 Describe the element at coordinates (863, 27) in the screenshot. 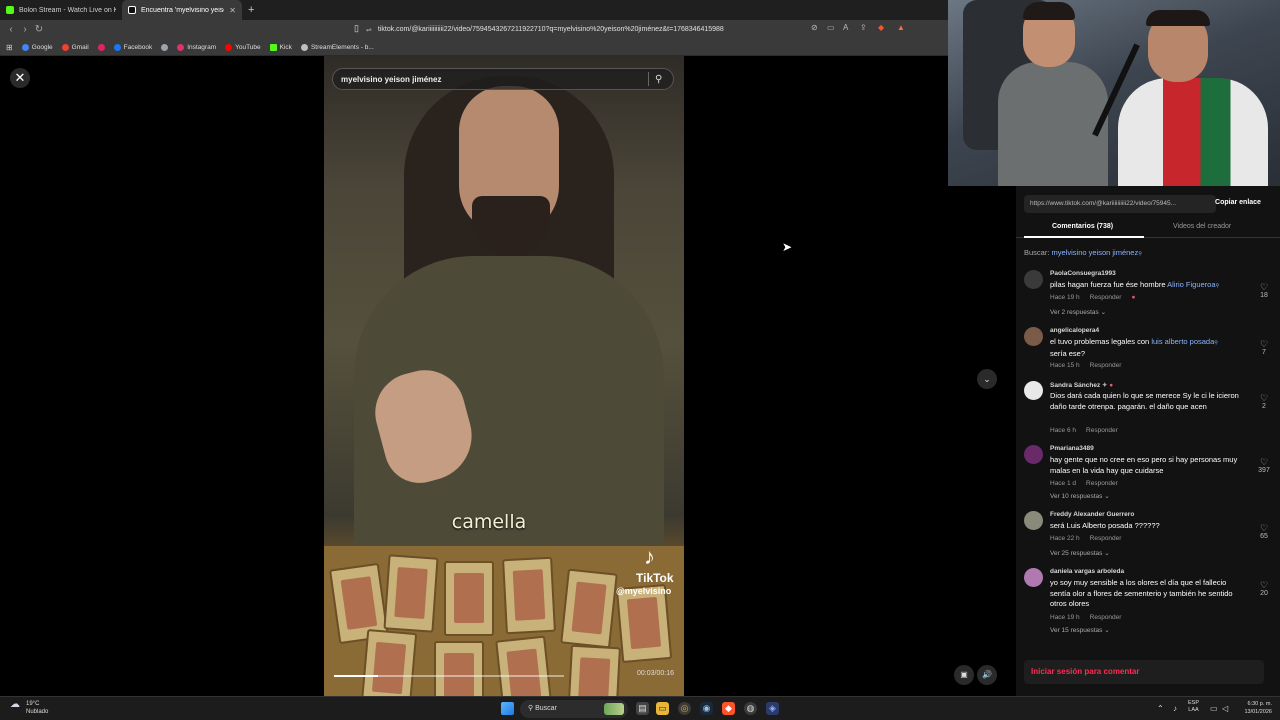

I see `share-icon: ⇪` at that location.